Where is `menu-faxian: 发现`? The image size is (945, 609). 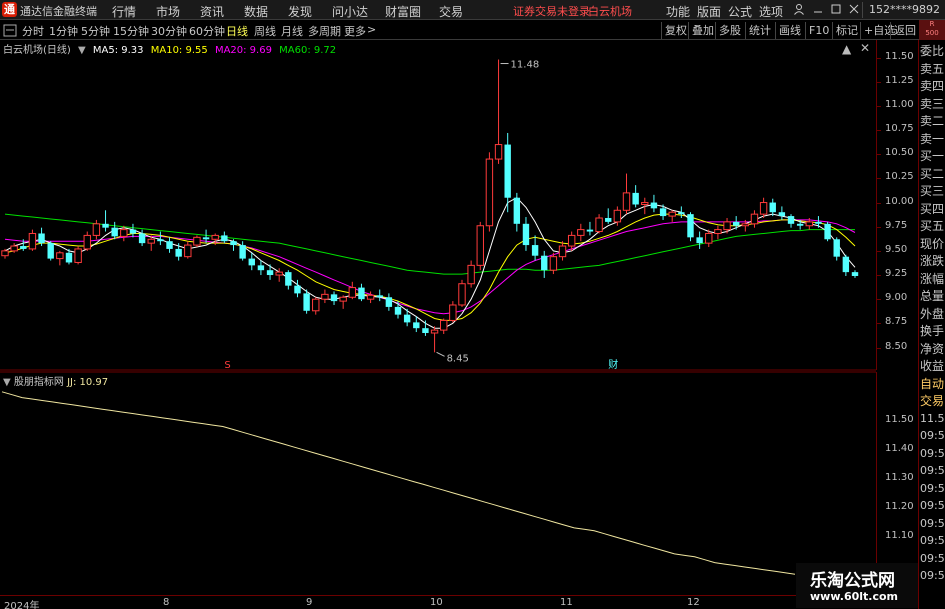 menu-faxian: 发现 is located at coordinates (300, 11).